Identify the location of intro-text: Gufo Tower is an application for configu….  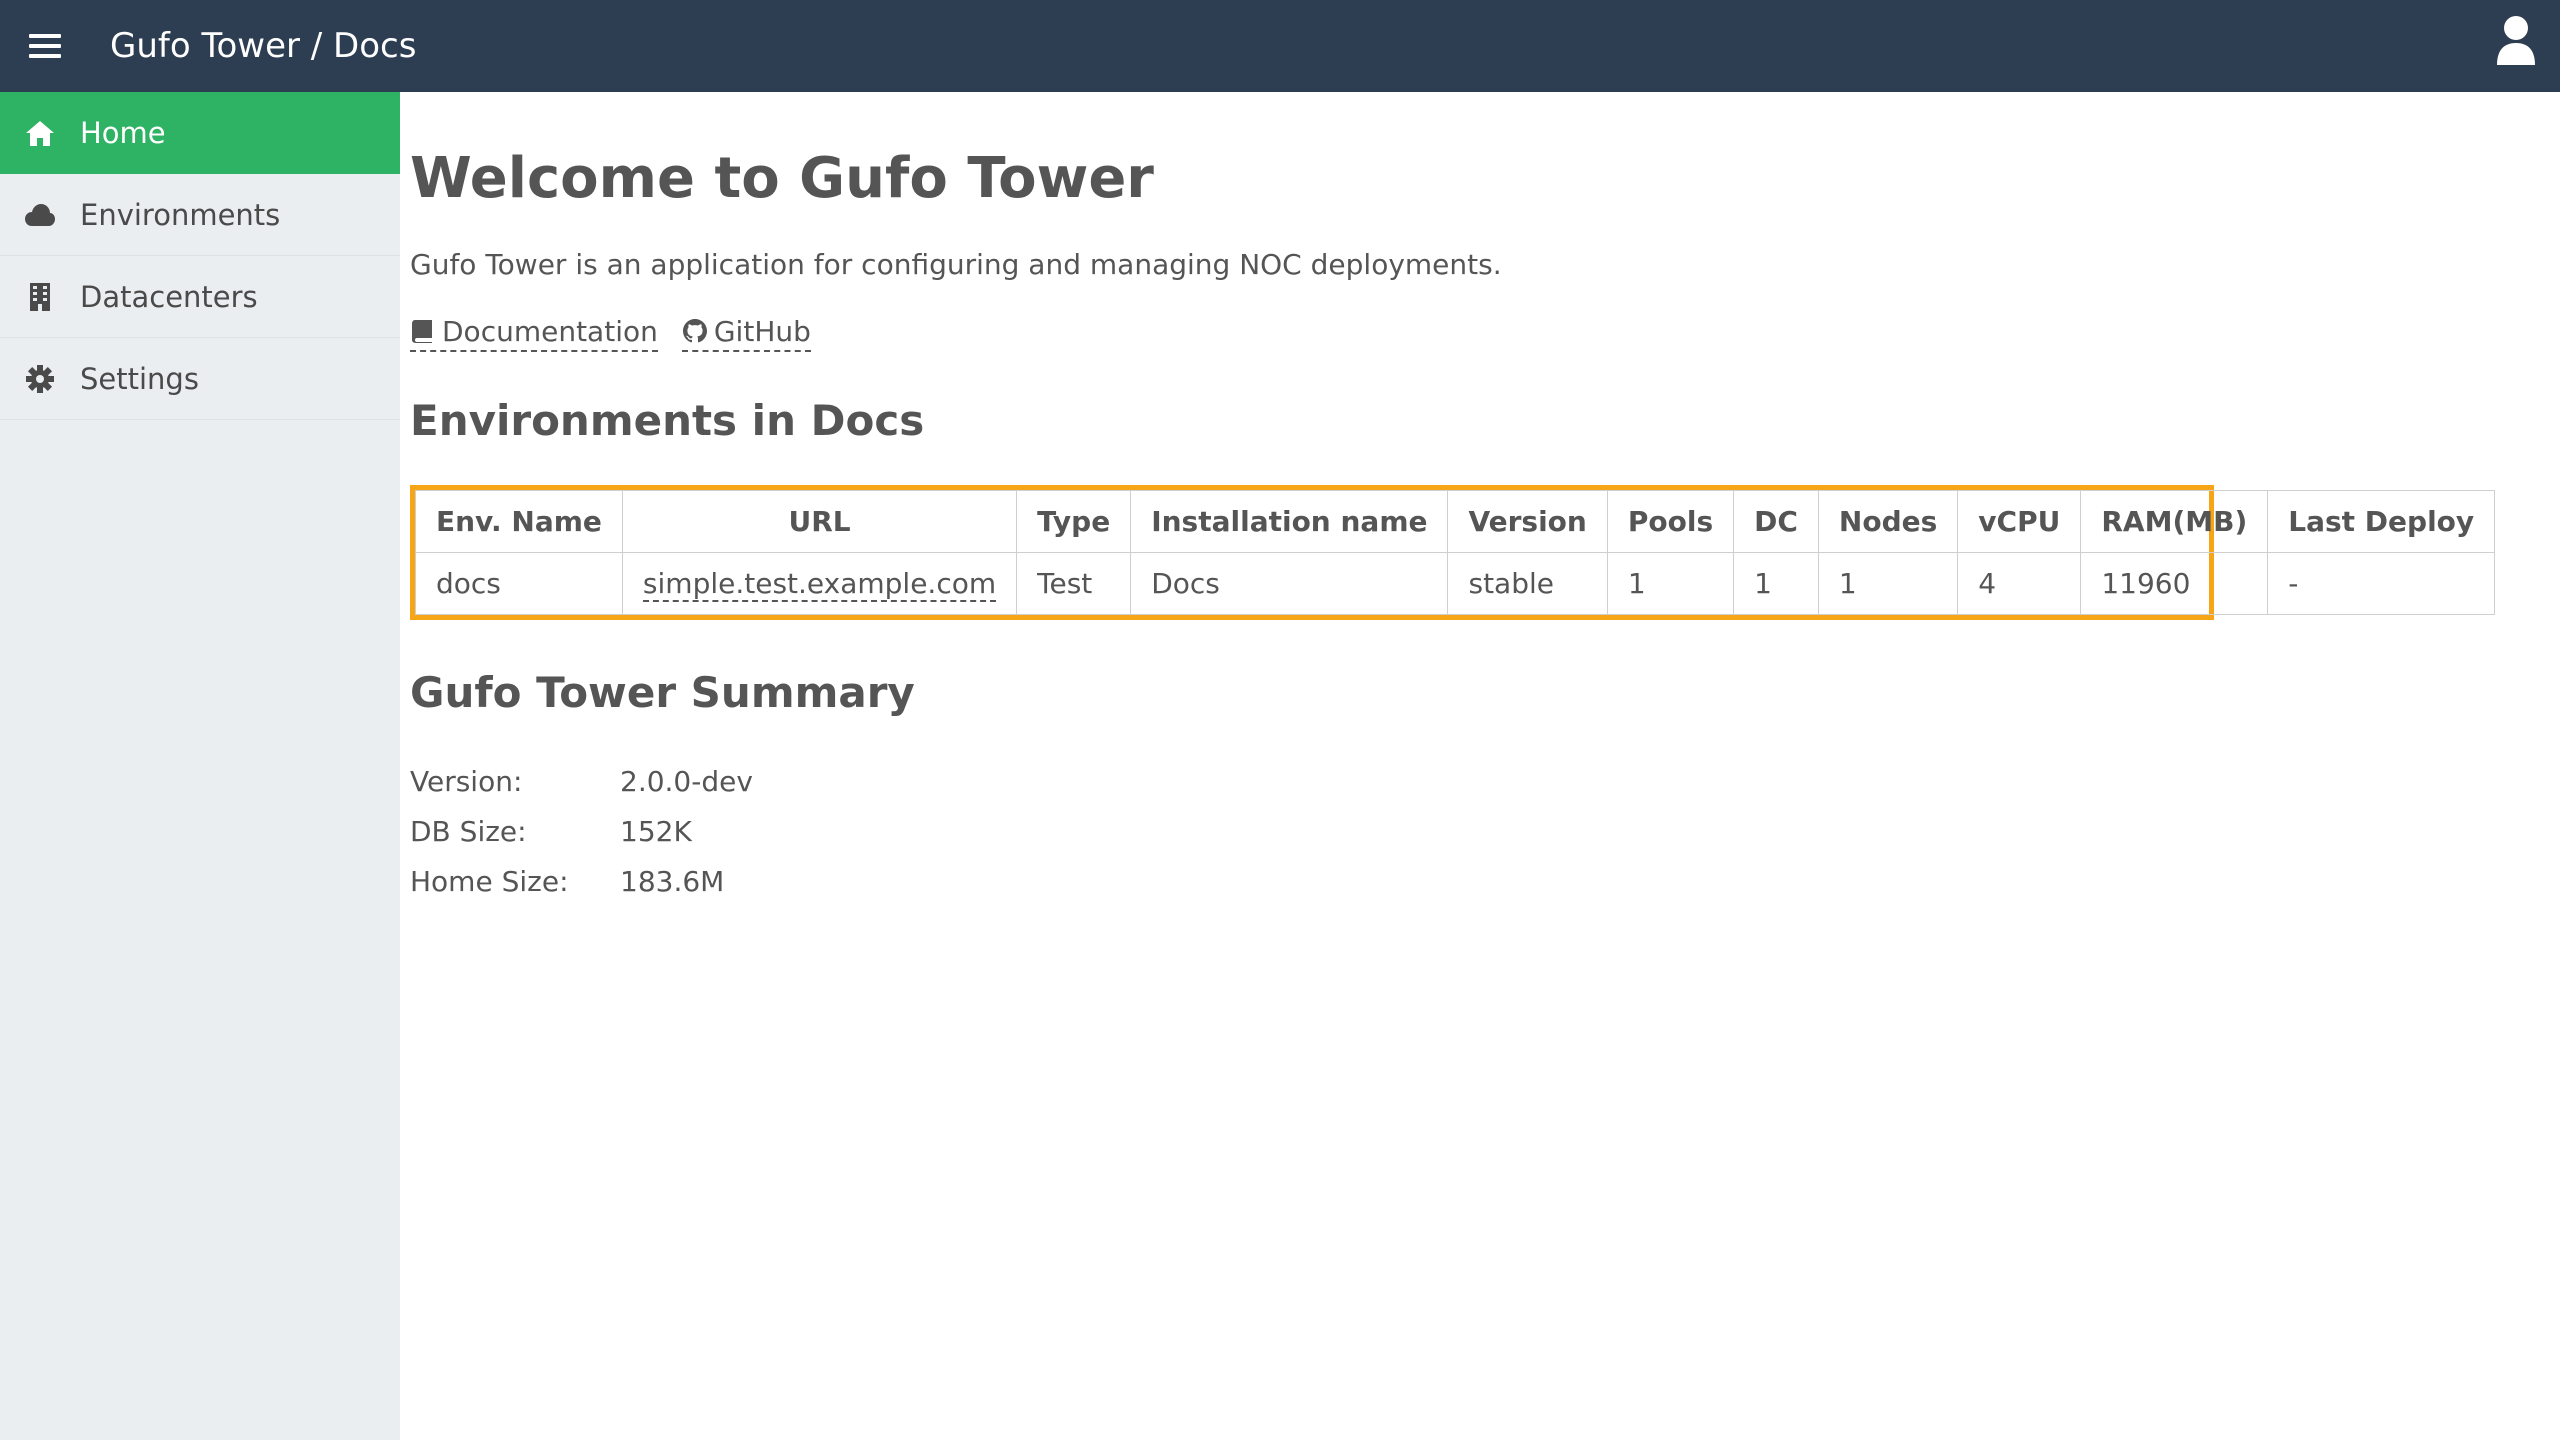
(956, 264).